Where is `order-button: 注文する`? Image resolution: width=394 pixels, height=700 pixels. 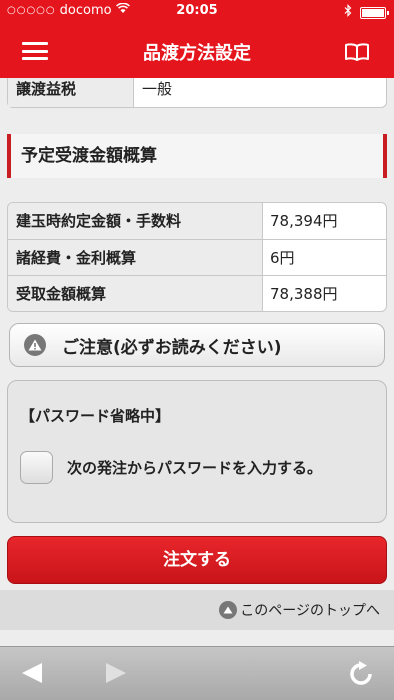
order-button: 注文する is located at coordinates (197, 560).